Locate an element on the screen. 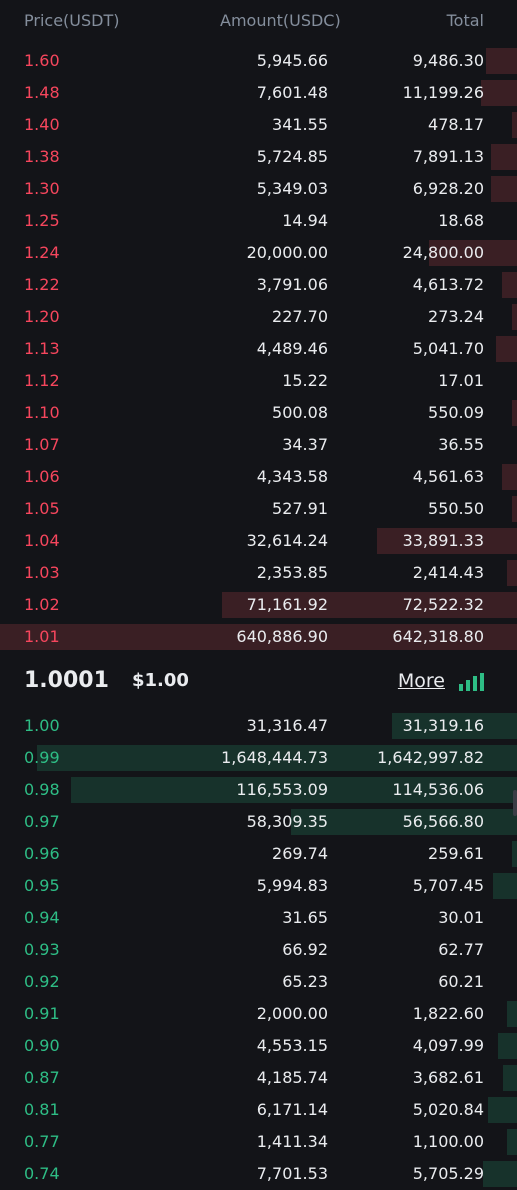  ask-total: 24,800.00 is located at coordinates (443, 252).